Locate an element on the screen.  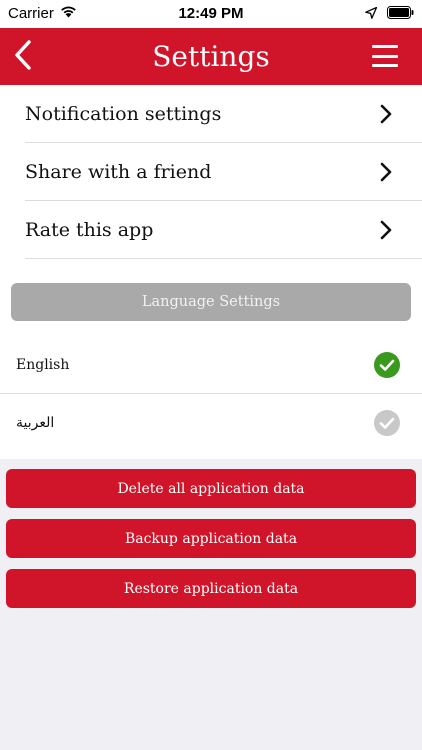
status-bar: Carrier 12:49 PM is located at coordinates (211, 14).